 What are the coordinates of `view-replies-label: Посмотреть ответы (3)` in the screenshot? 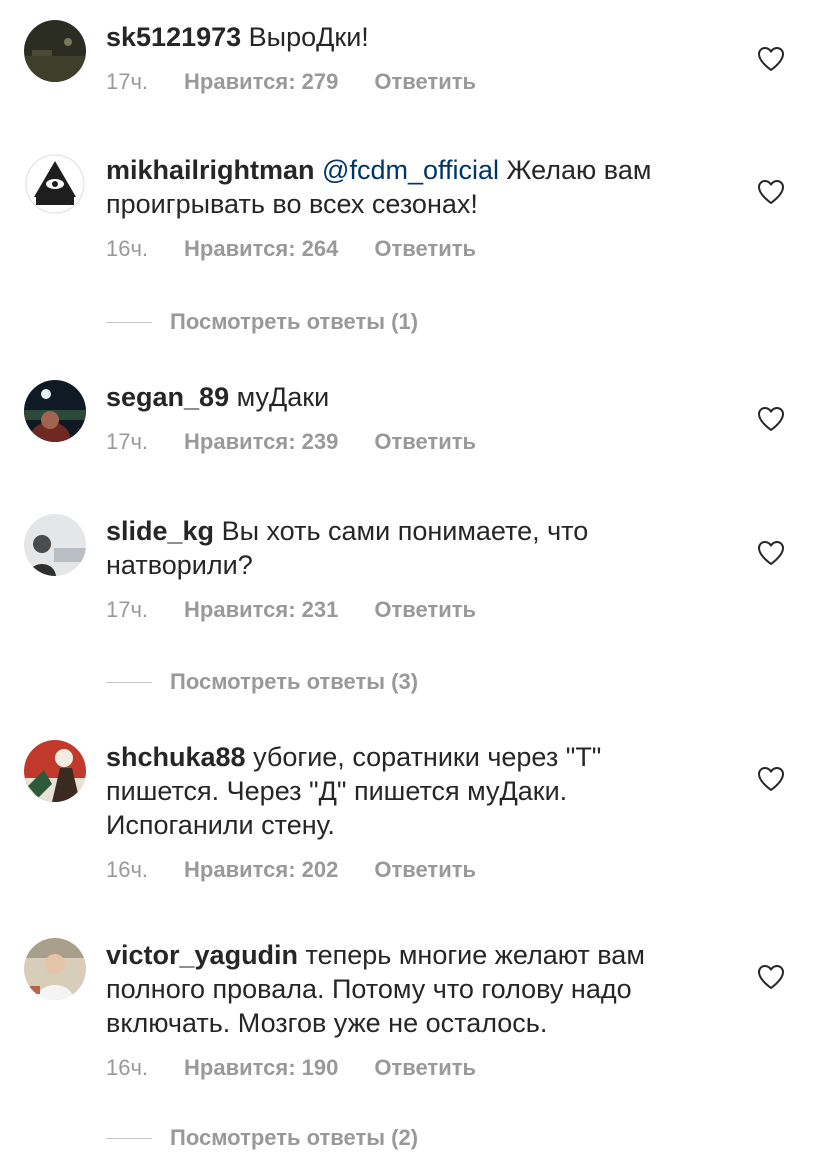 It's located at (294, 681).